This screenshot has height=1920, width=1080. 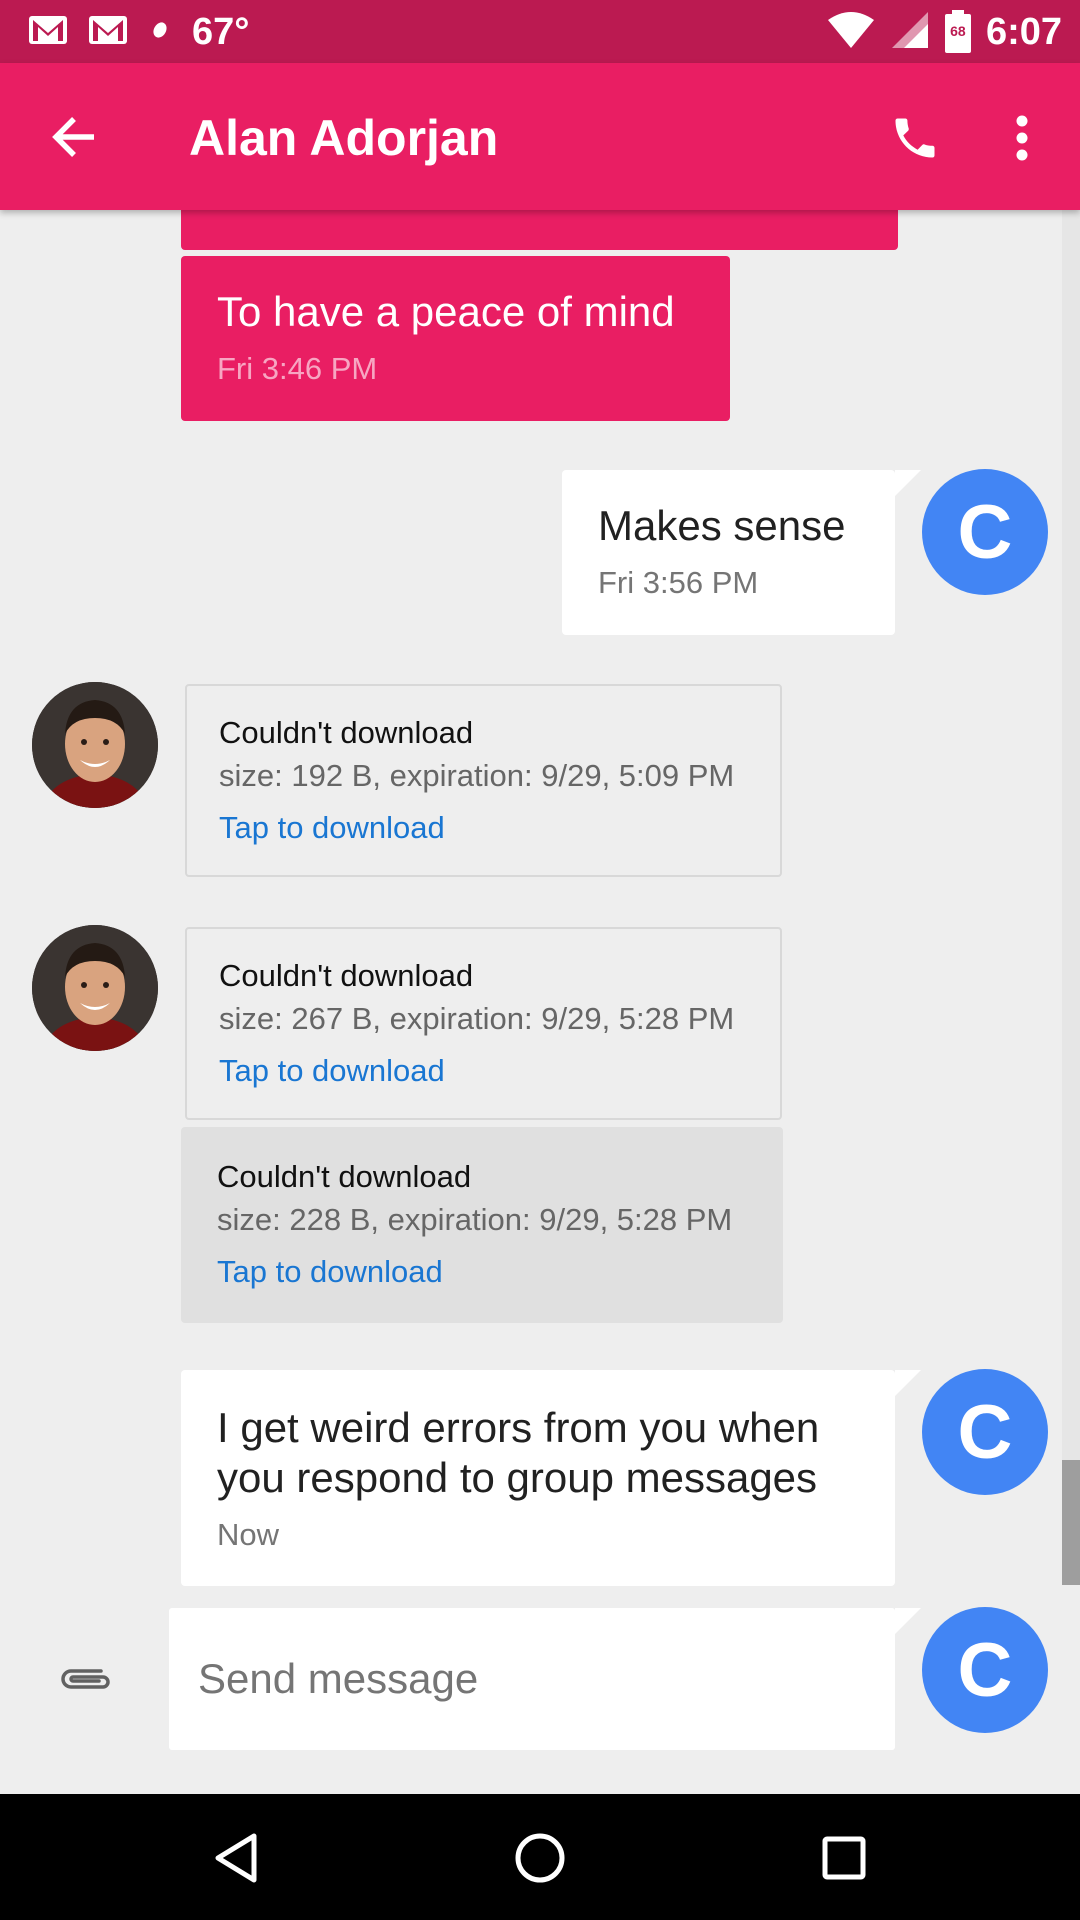 I want to click on circle-home-icon, so click(x=540, y=1858).